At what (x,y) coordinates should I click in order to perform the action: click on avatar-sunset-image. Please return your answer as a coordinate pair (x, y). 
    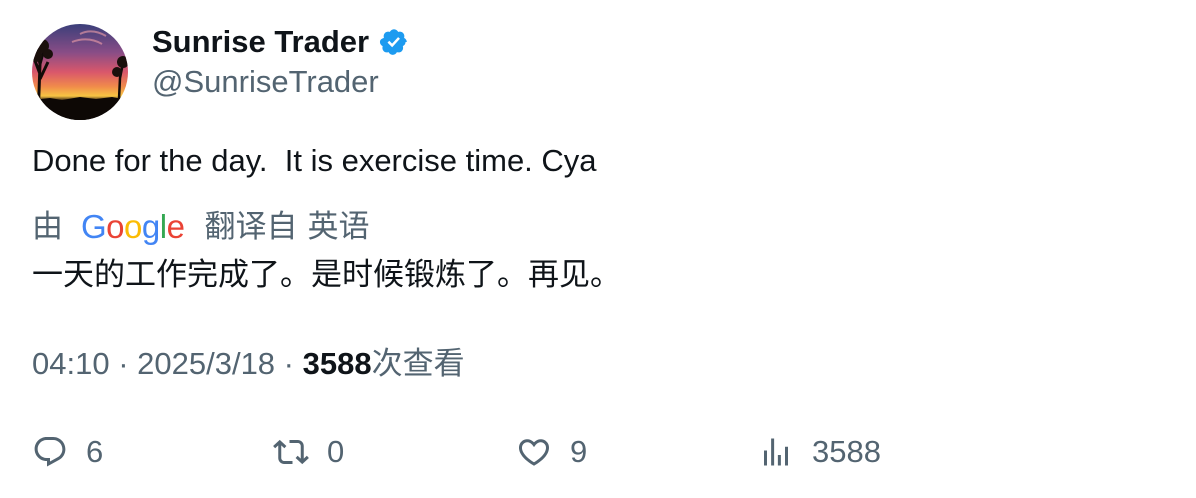
    Looking at the image, I should click on (80, 72).